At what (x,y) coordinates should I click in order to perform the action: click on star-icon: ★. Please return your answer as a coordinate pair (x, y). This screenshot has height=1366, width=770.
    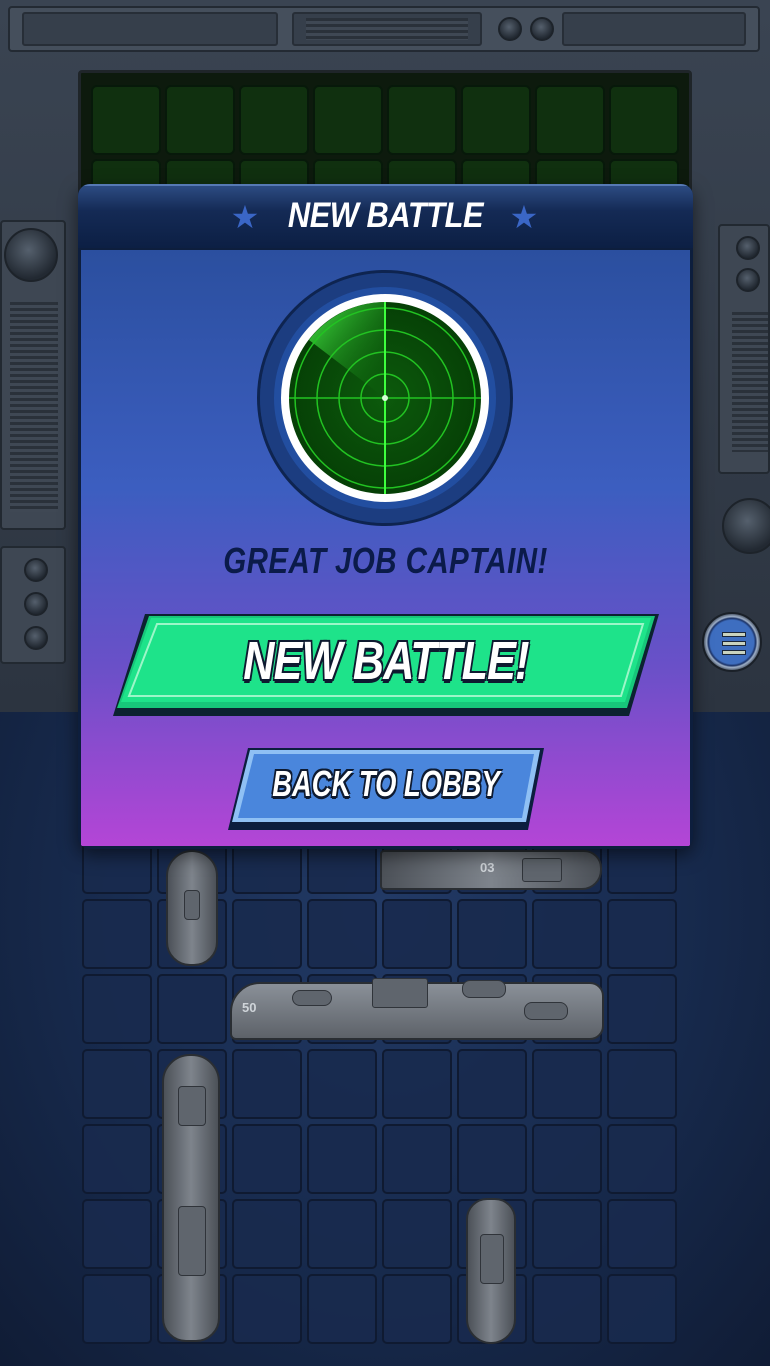
    Looking at the image, I should click on (524, 217).